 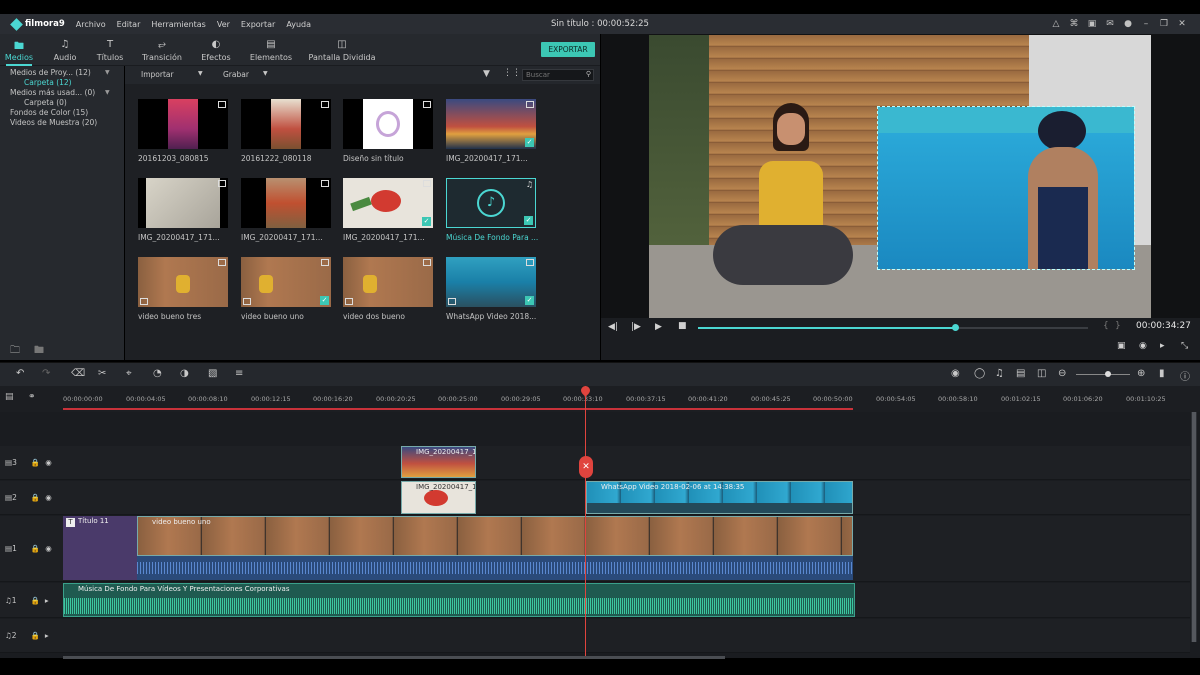 What do you see at coordinates (394, 657) in the screenshot?
I see `horizontal-scrollbar` at bounding box center [394, 657].